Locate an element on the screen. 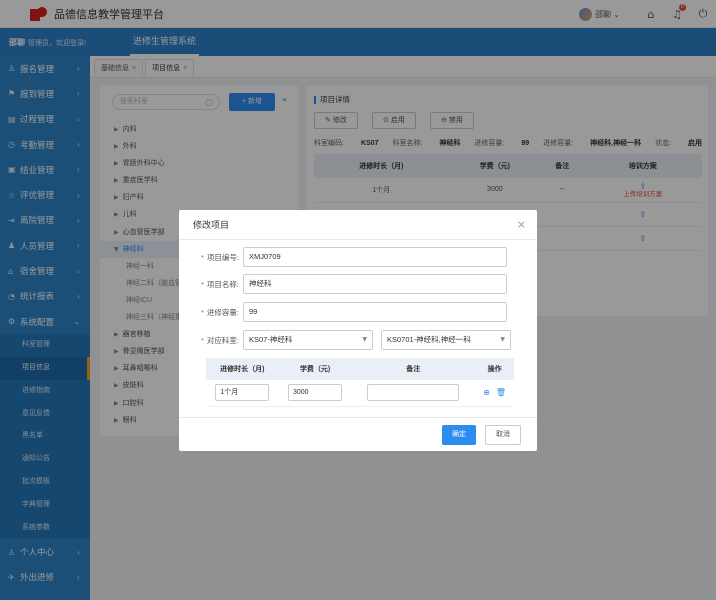  code-row: * 项目编号: XMJ0709 is located at coordinates (343, 257).